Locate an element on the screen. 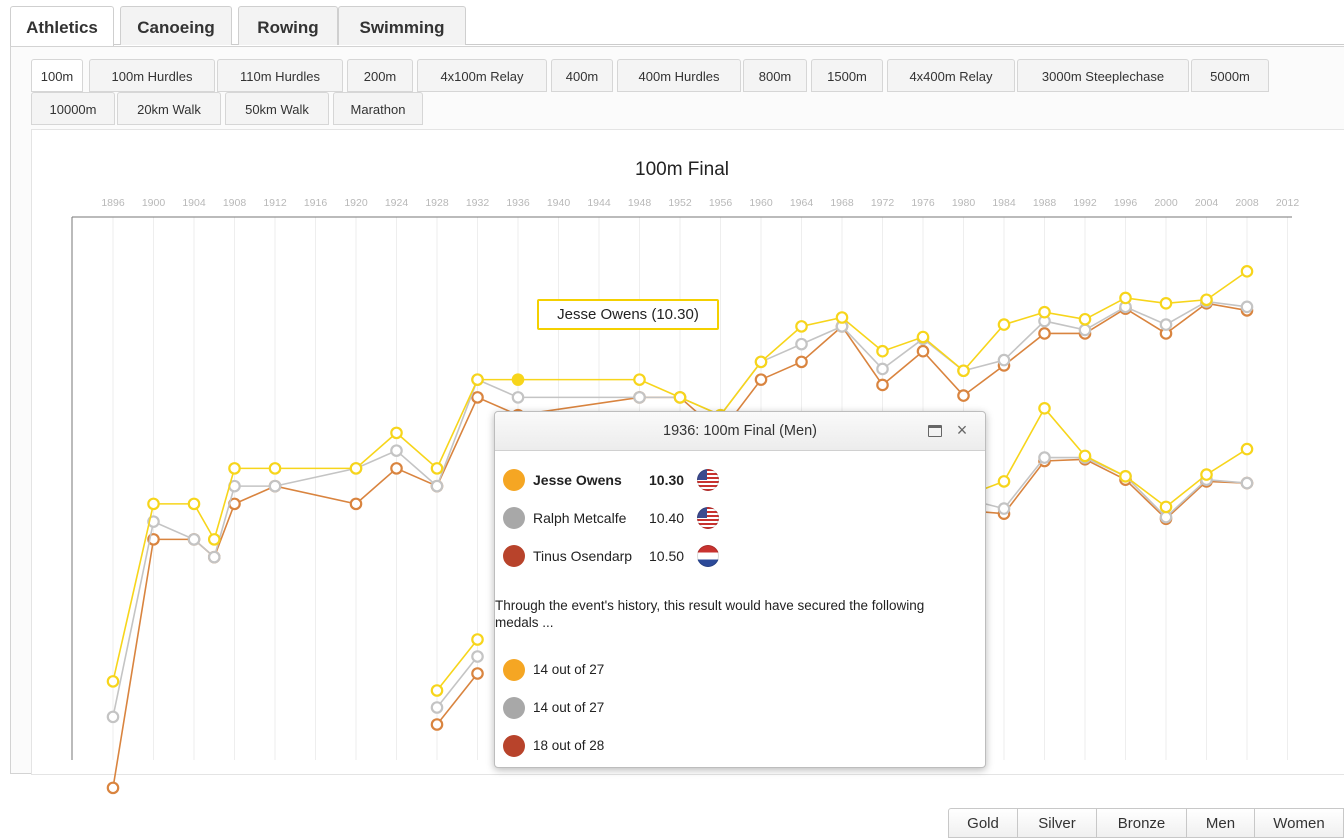 This screenshot has height=839, width=1344. filter-gold-button: Gold is located at coordinates (983, 823).